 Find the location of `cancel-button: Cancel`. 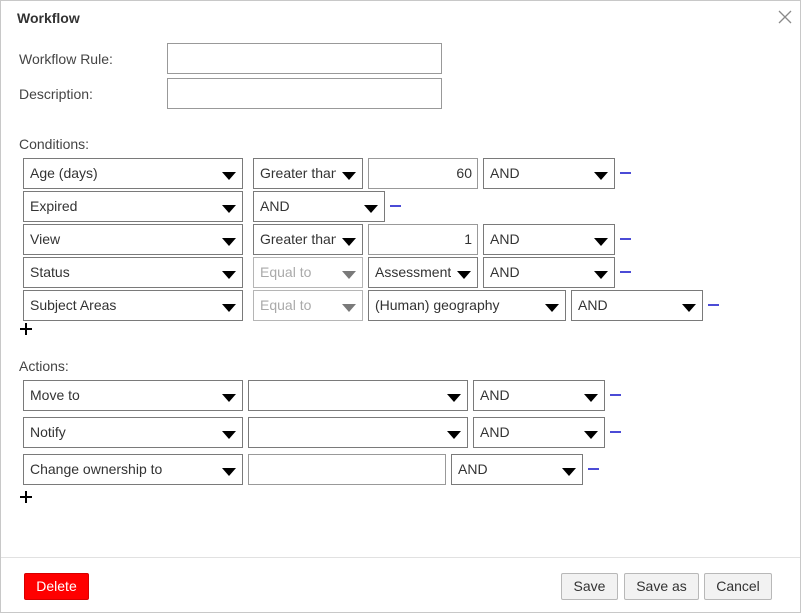

cancel-button: Cancel is located at coordinates (738, 586).